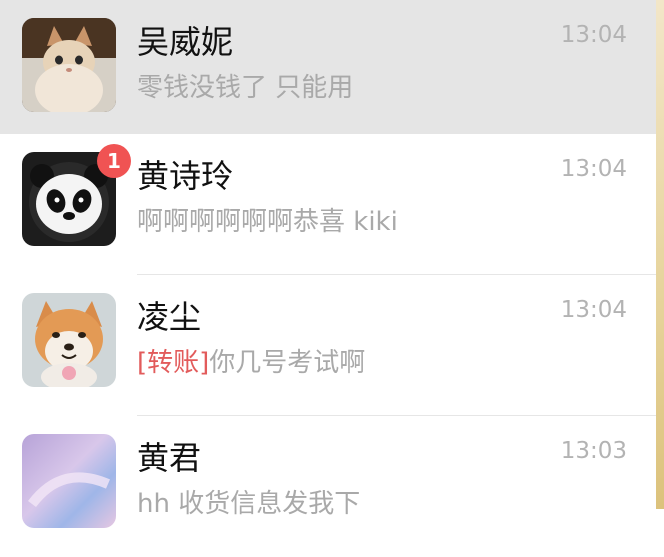 This screenshot has width=664, height=557. What do you see at coordinates (173, 363) in the screenshot?
I see `transfer-tag: [转账]` at bounding box center [173, 363].